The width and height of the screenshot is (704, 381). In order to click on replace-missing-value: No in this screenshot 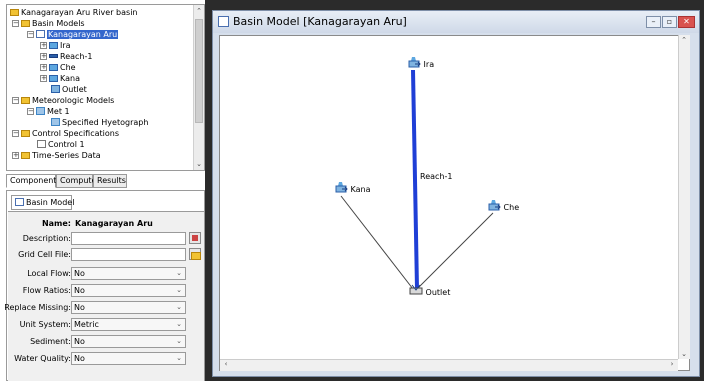, I will do `click(79, 307)`.